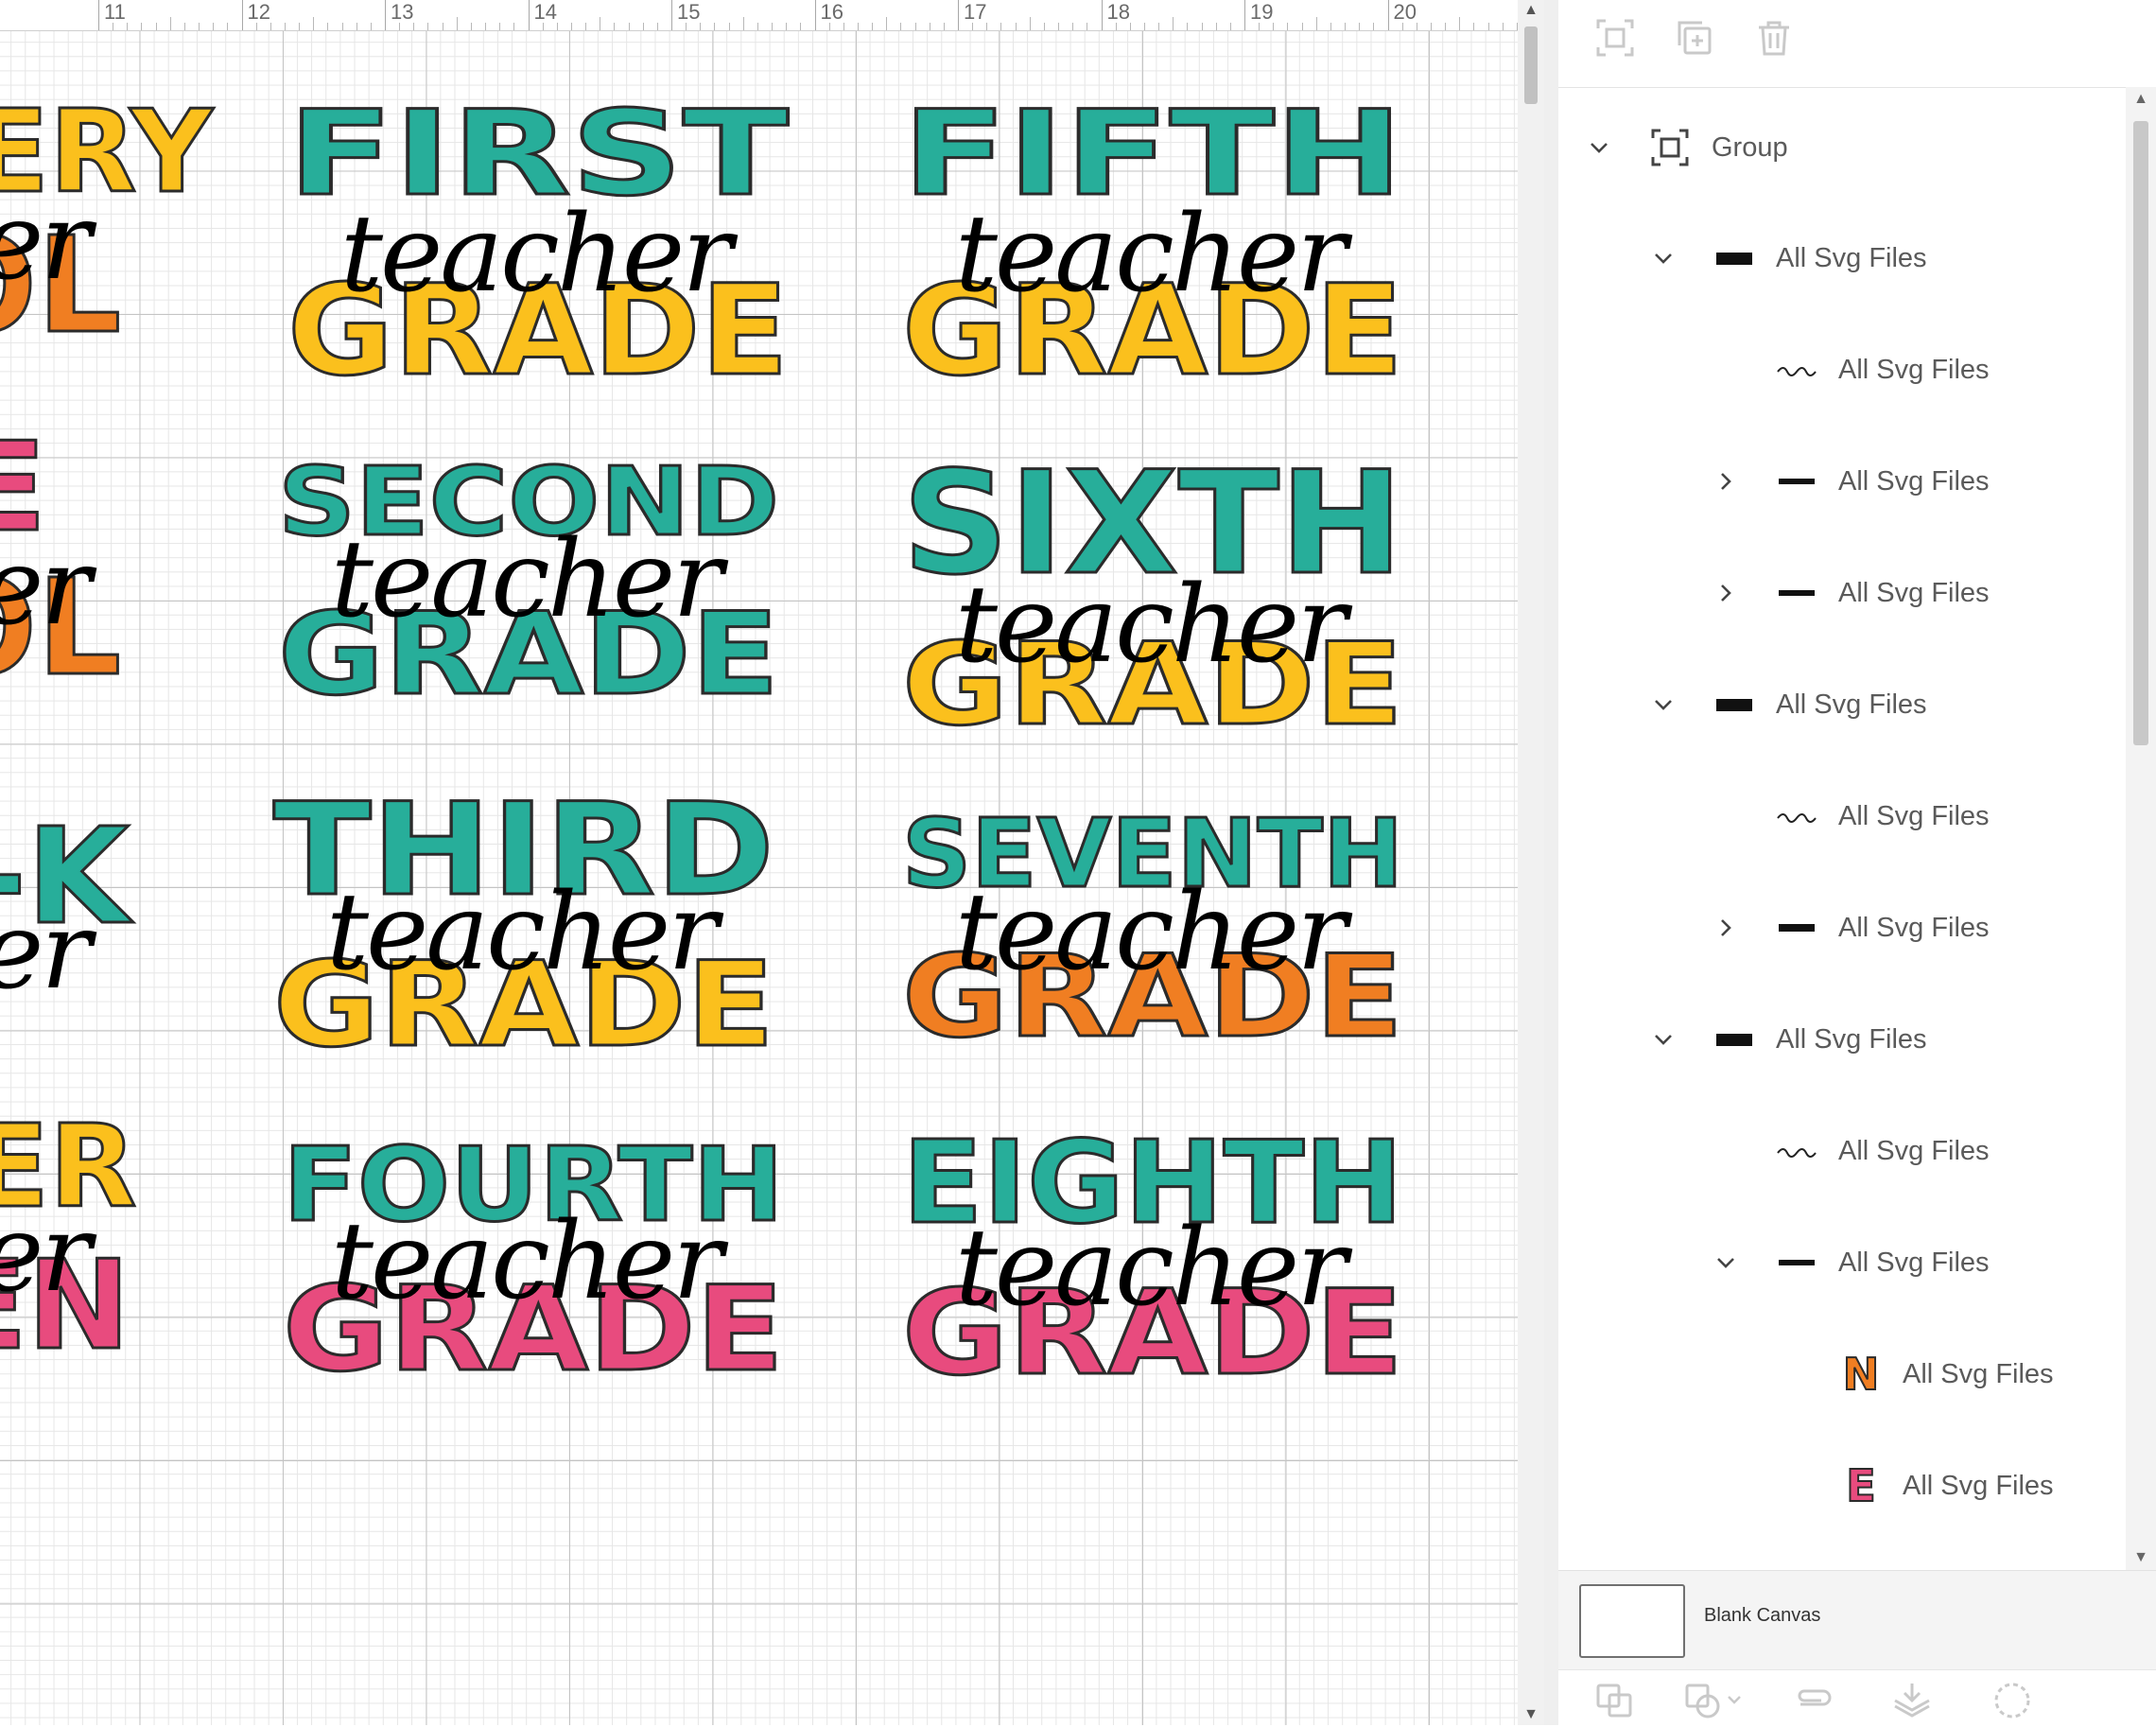 This screenshot has width=2156, height=1727. What do you see at coordinates (1632, 1621) in the screenshot?
I see `blank-canvas-swatch` at bounding box center [1632, 1621].